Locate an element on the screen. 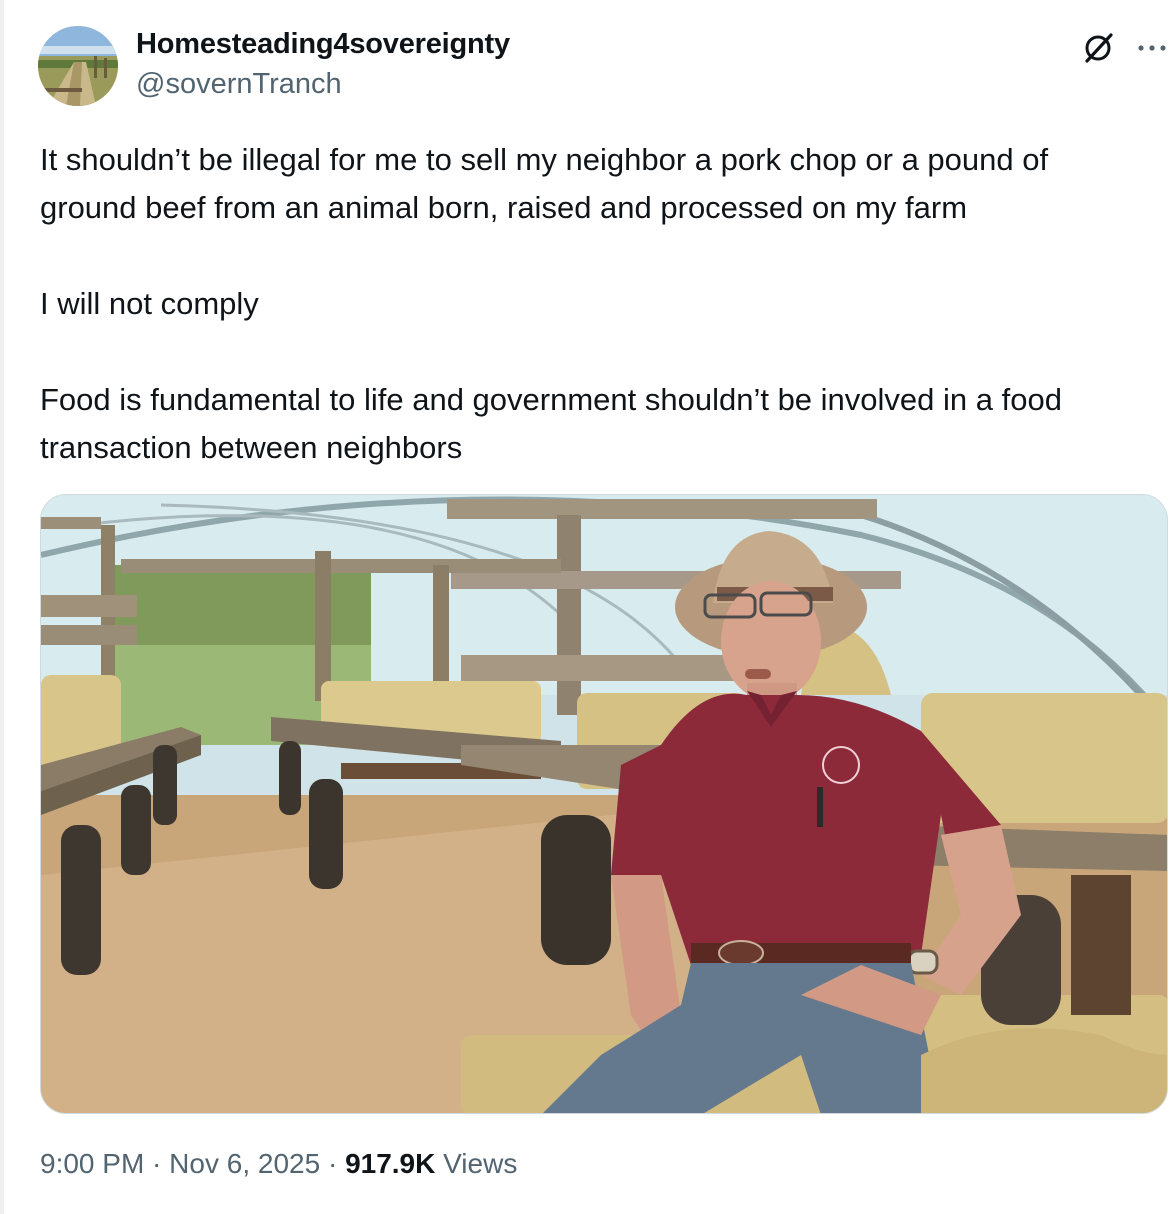  views-label: Views is located at coordinates (476, 1163).